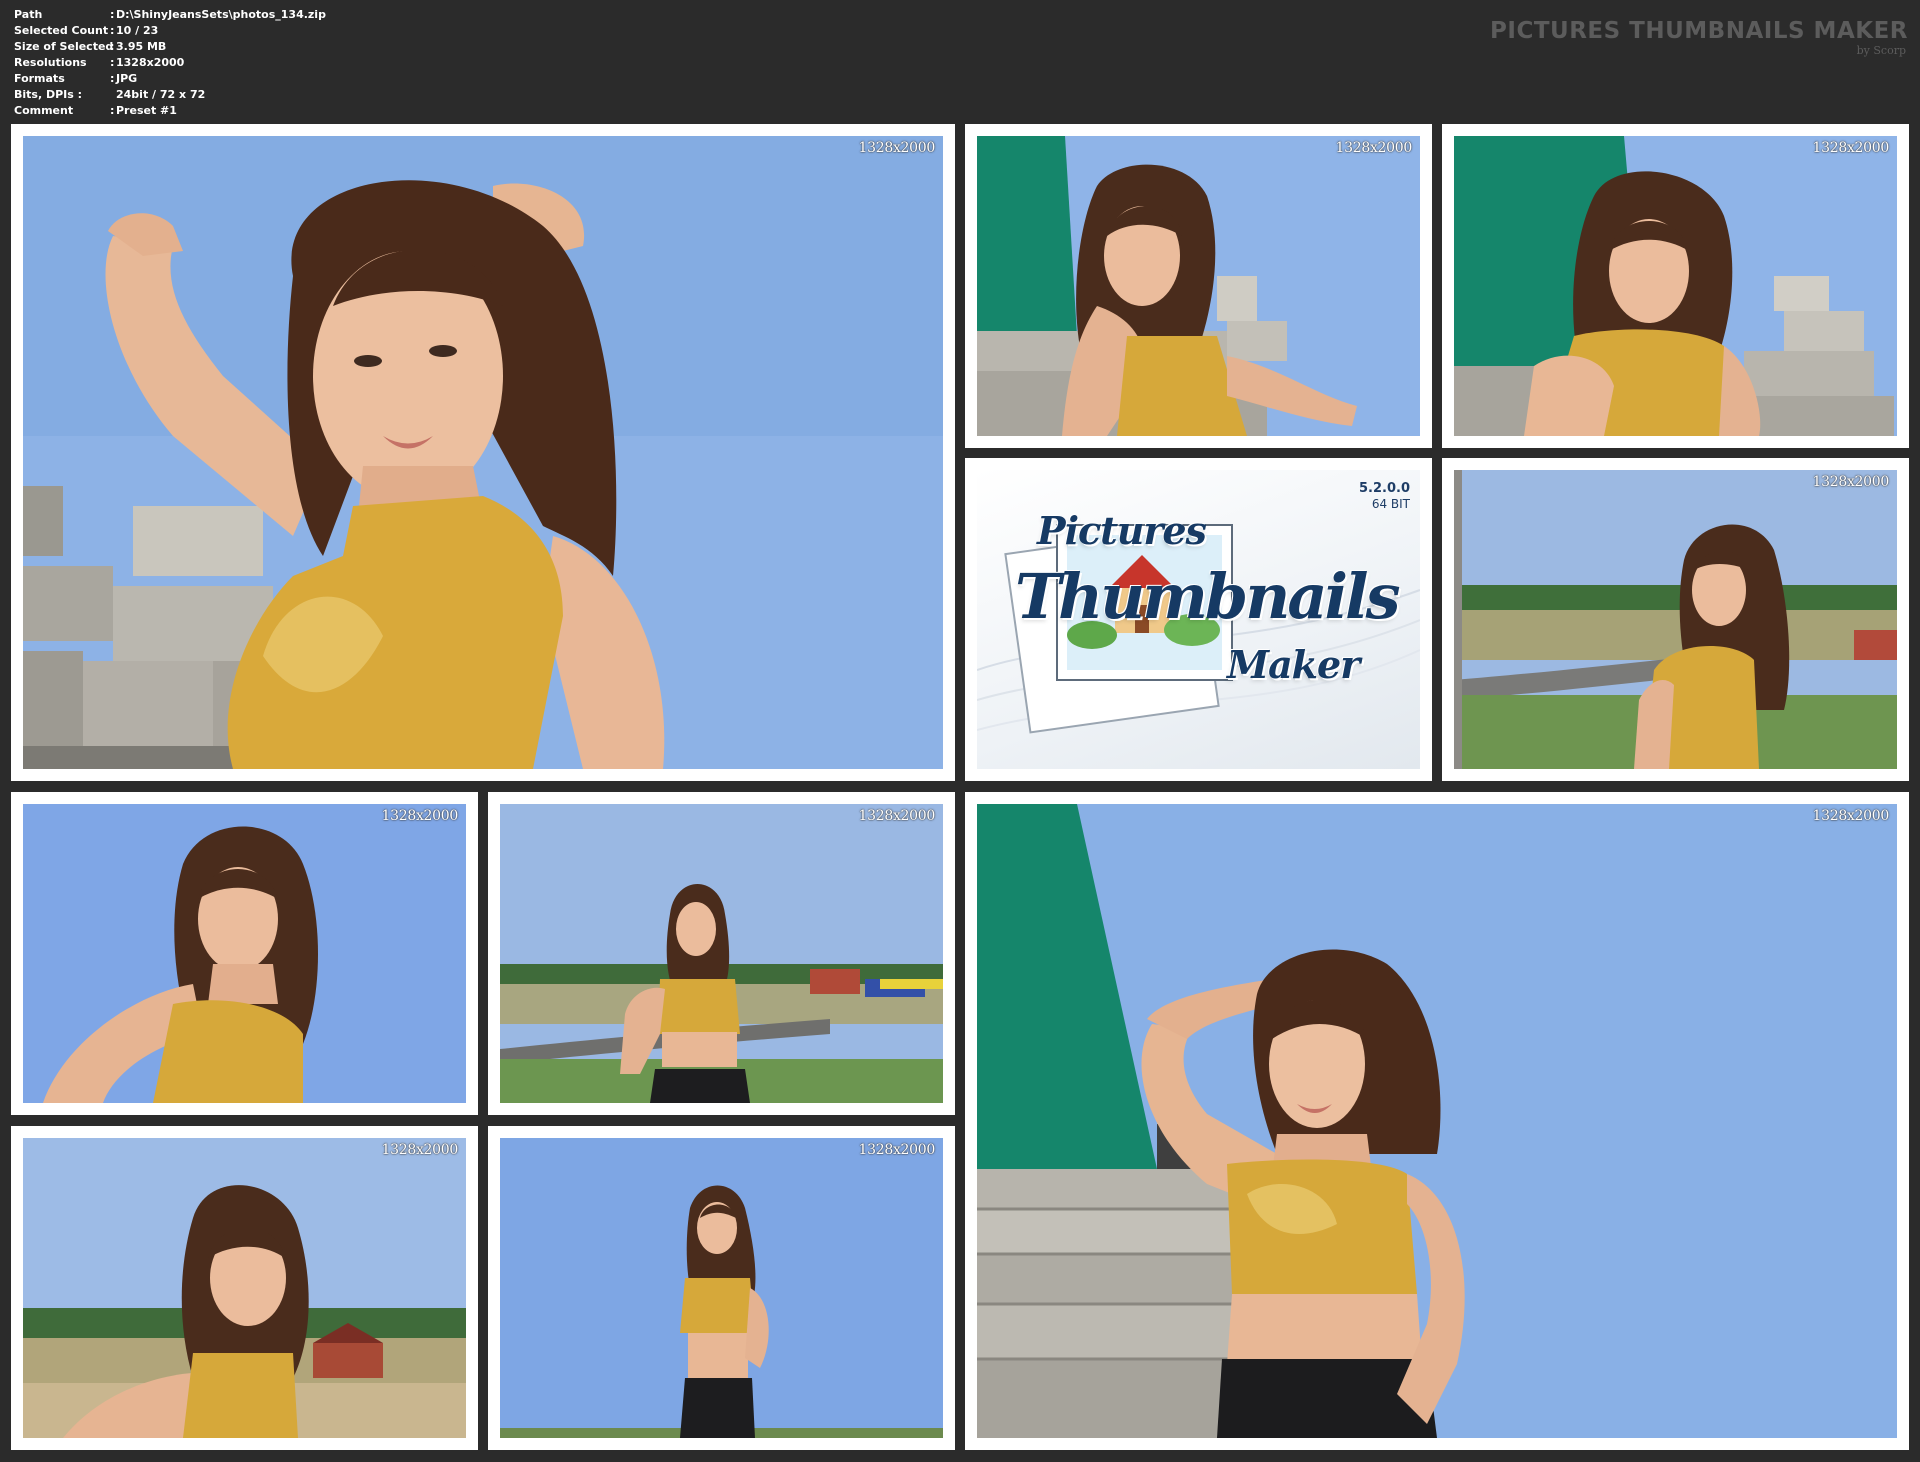 The width and height of the screenshot is (1920, 1462). What do you see at coordinates (1208, 596) in the screenshot?
I see `logo-word-thumbnails: Thumbnails` at bounding box center [1208, 596].